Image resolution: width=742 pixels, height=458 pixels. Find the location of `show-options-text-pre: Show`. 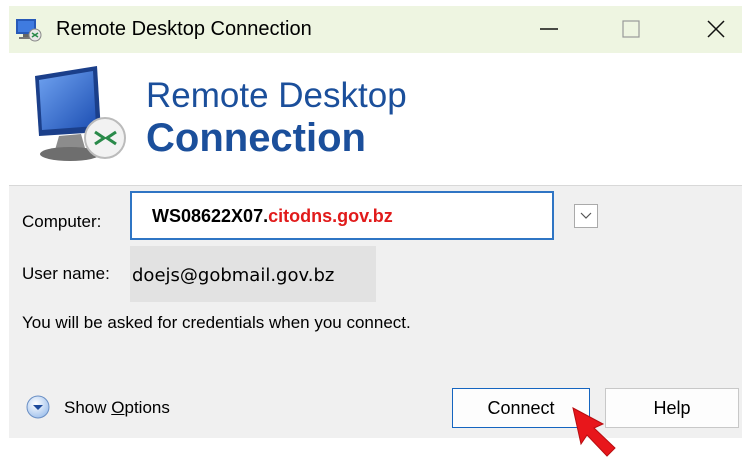

show-options-text-pre: Show is located at coordinates (88, 407).